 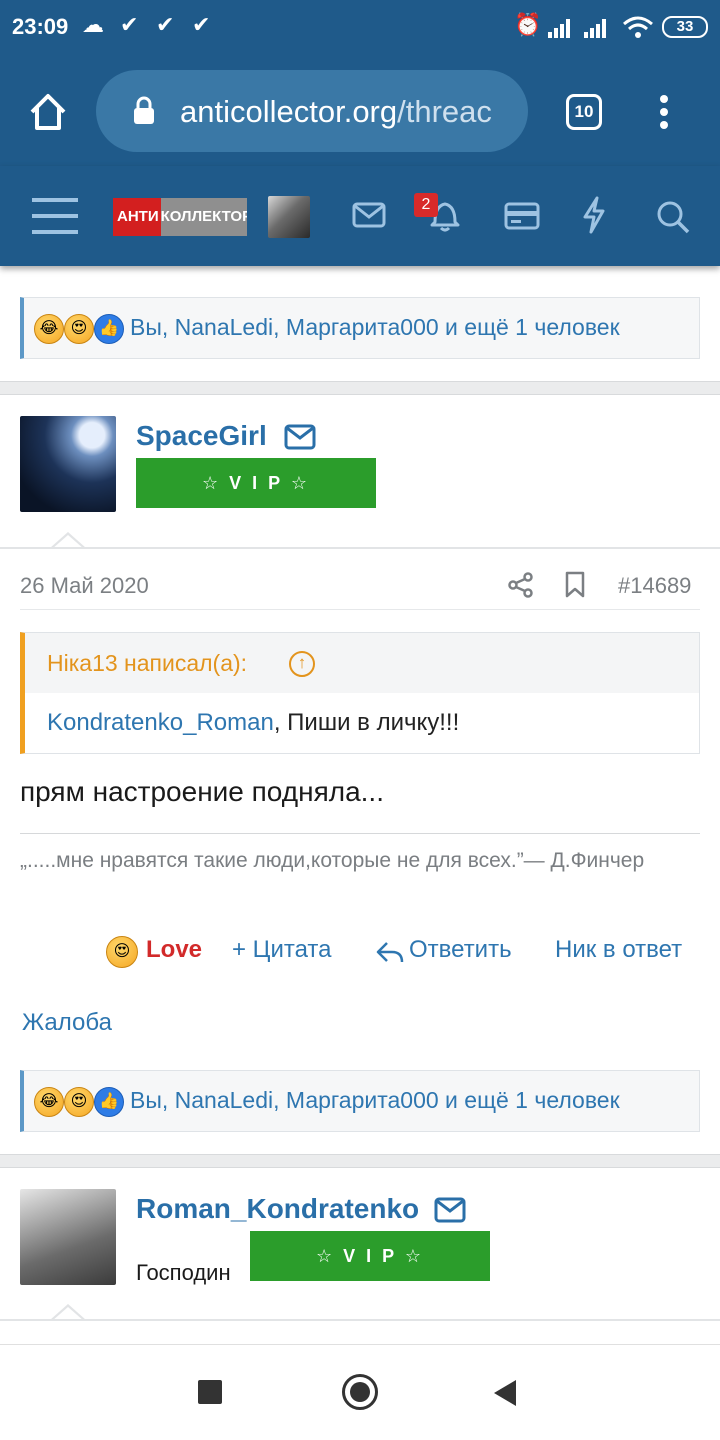 What do you see at coordinates (55, 216) in the screenshot?
I see `hamburger-menu-icon` at bounding box center [55, 216].